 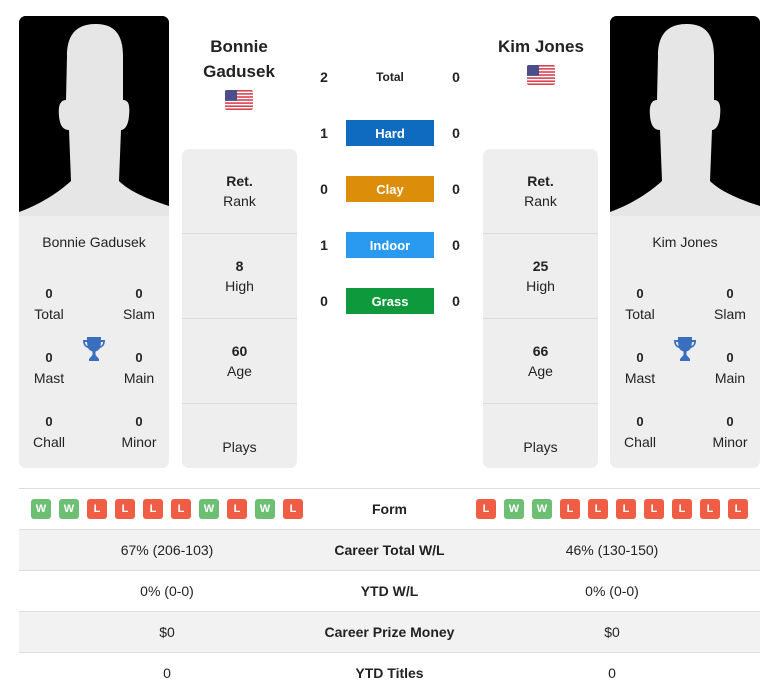 I want to click on player1-titles: 0 Total 0 Slam 0 Mast 0 Main 0 Chall 0 Minor, so click(x=94, y=362).